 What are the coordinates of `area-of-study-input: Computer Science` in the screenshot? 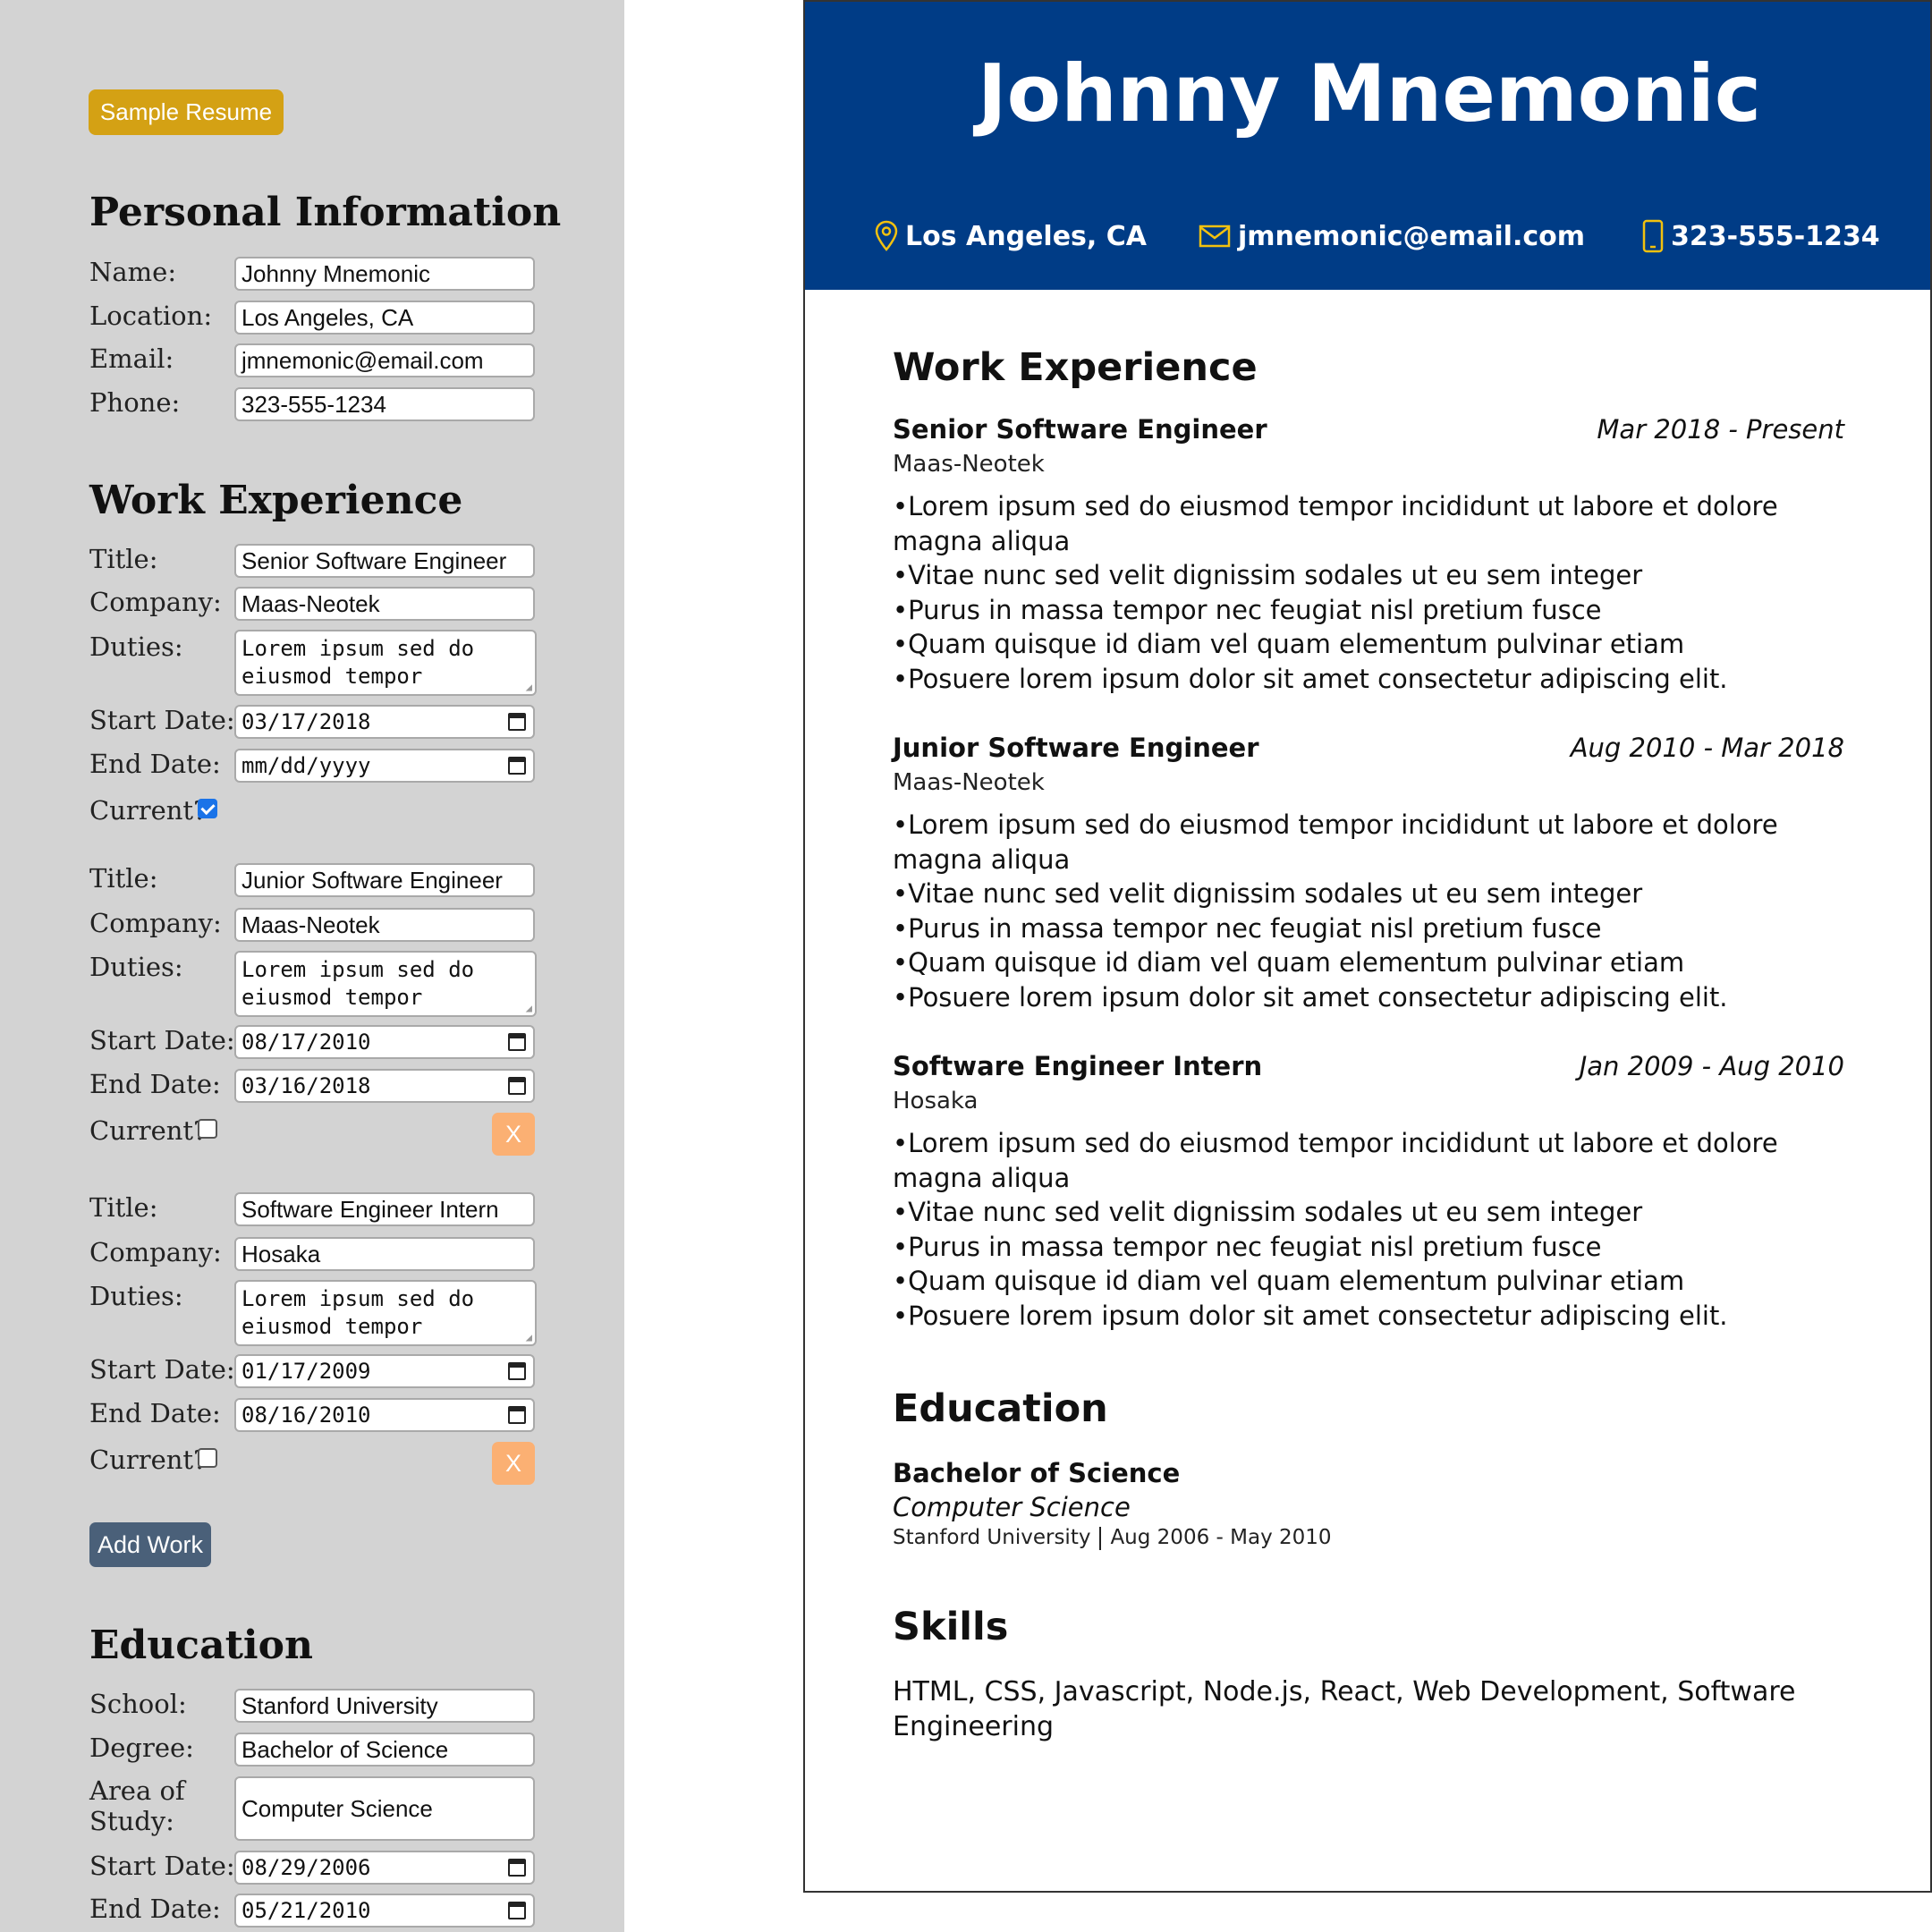 It's located at (384, 1808).